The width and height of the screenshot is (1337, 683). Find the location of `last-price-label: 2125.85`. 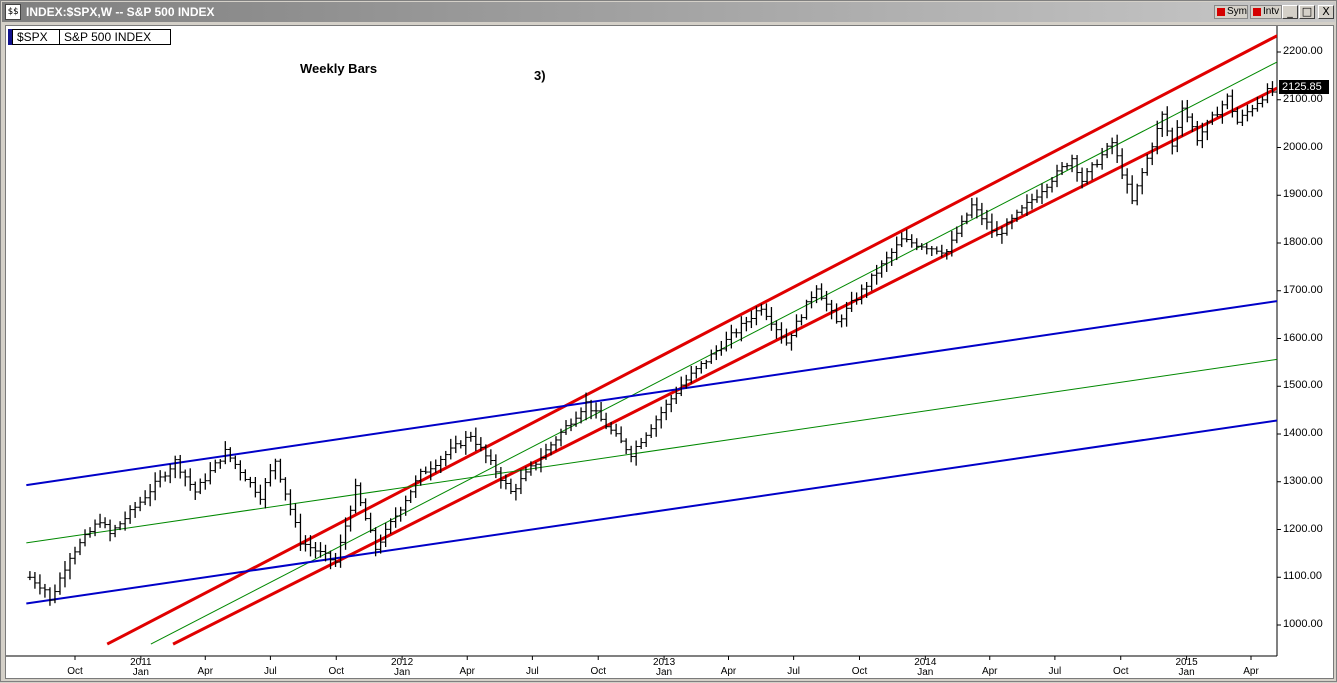

last-price-label: 2125.85 is located at coordinates (1304, 87).